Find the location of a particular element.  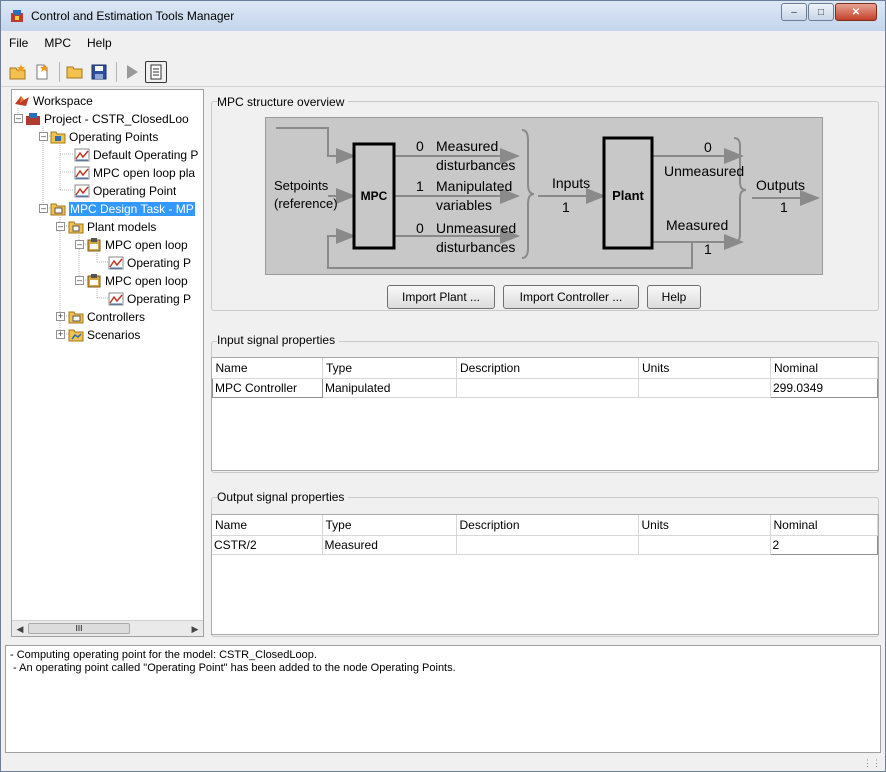

open-folder-icon is located at coordinates (74, 72).